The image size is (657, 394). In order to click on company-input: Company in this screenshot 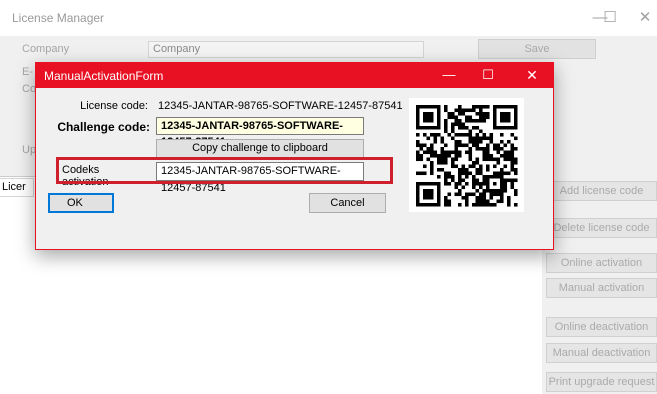, I will do `click(286, 49)`.